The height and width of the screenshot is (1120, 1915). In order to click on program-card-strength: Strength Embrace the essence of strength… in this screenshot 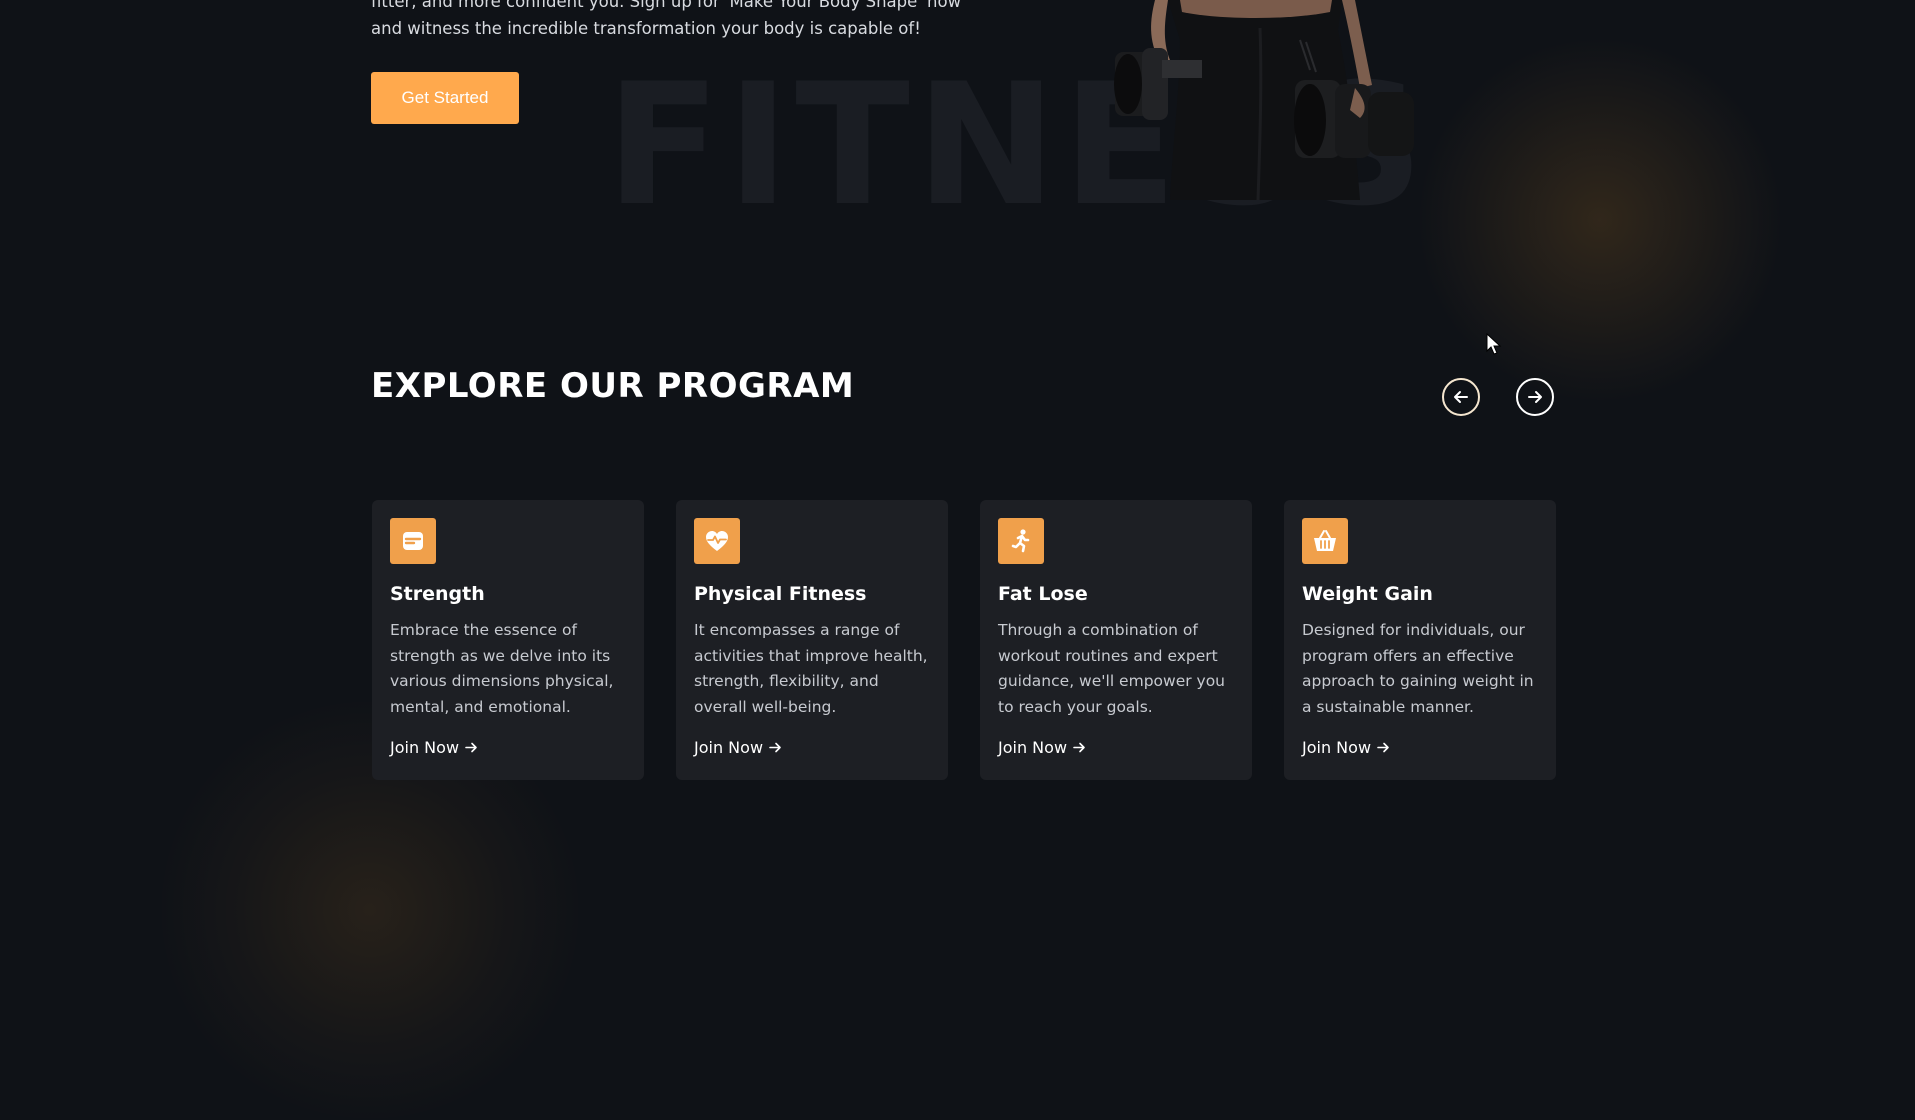, I will do `click(508, 640)`.